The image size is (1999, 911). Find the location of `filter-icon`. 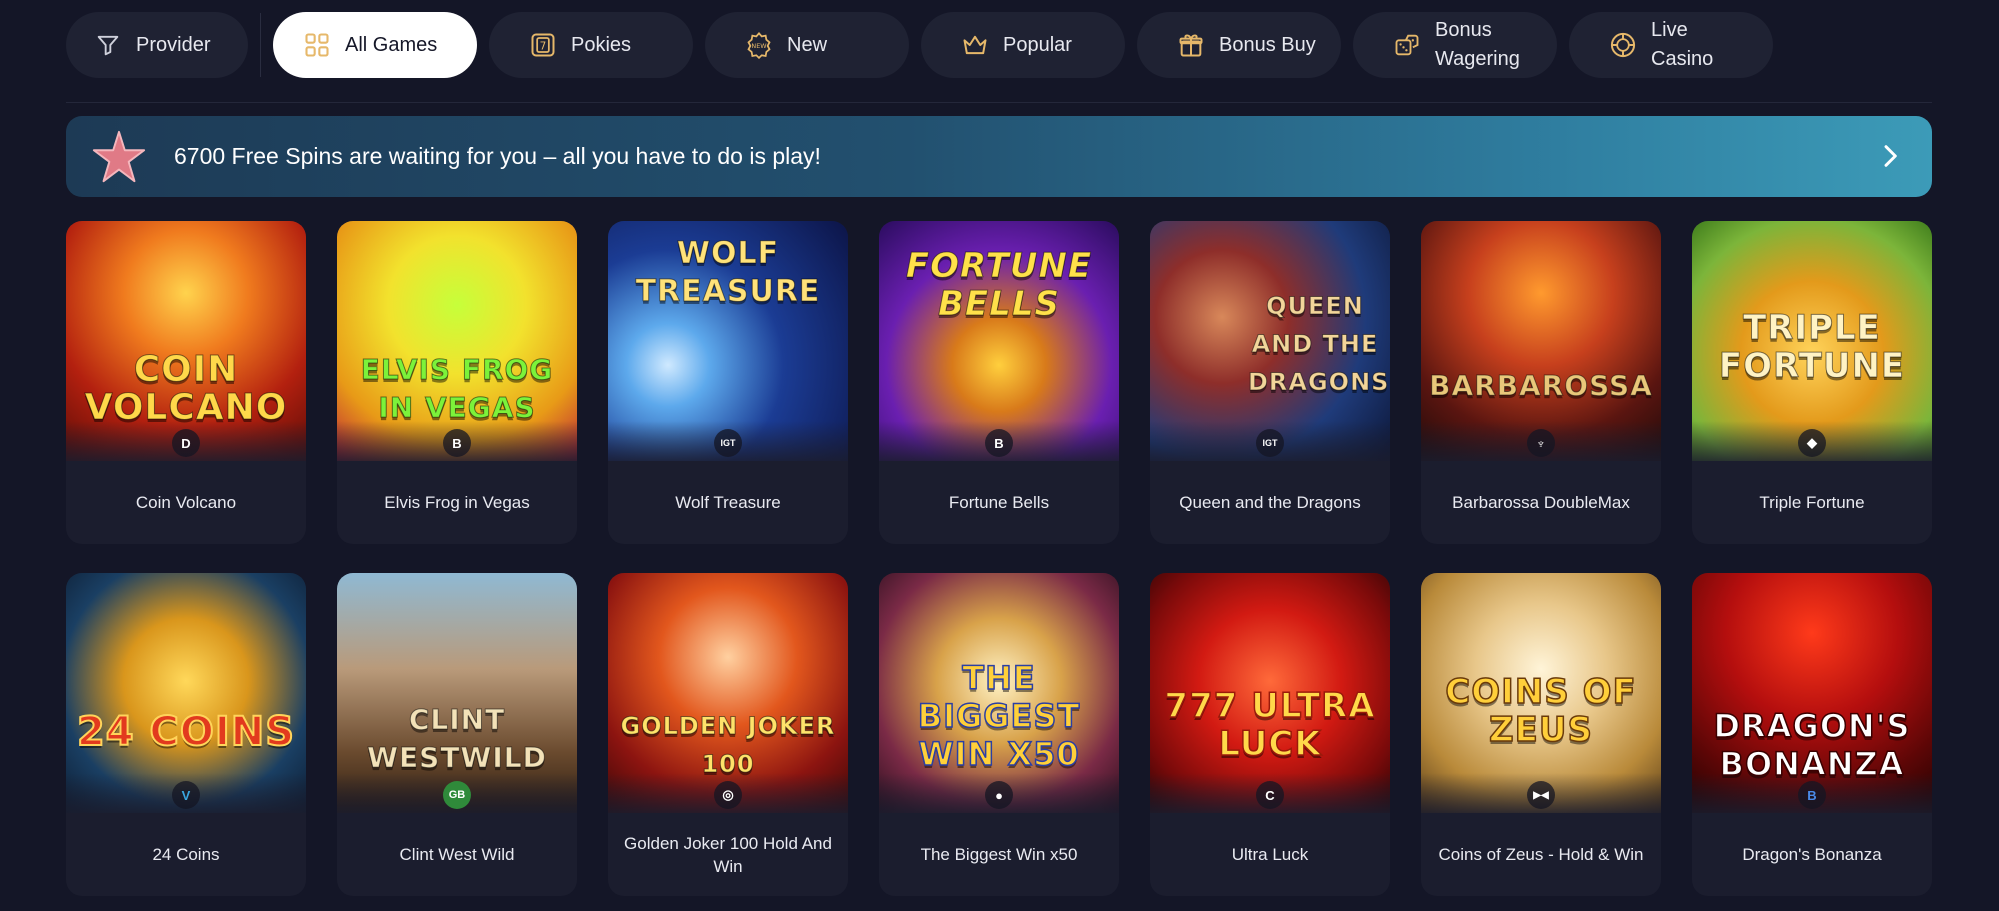

filter-icon is located at coordinates (108, 45).